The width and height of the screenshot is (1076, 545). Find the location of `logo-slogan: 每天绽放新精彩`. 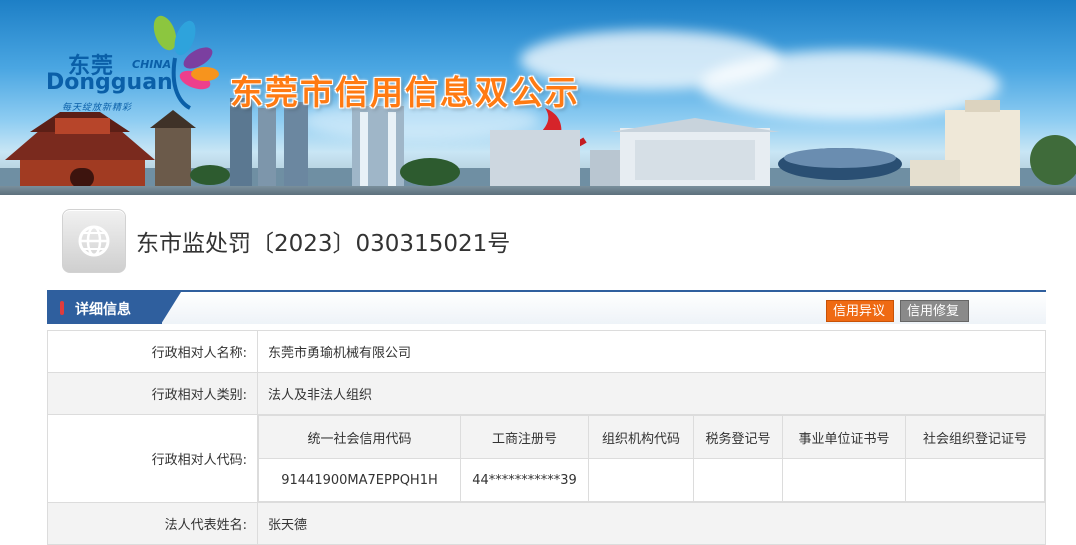

logo-slogan: 每天绽放新精彩 is located at coordinates (97, 108).